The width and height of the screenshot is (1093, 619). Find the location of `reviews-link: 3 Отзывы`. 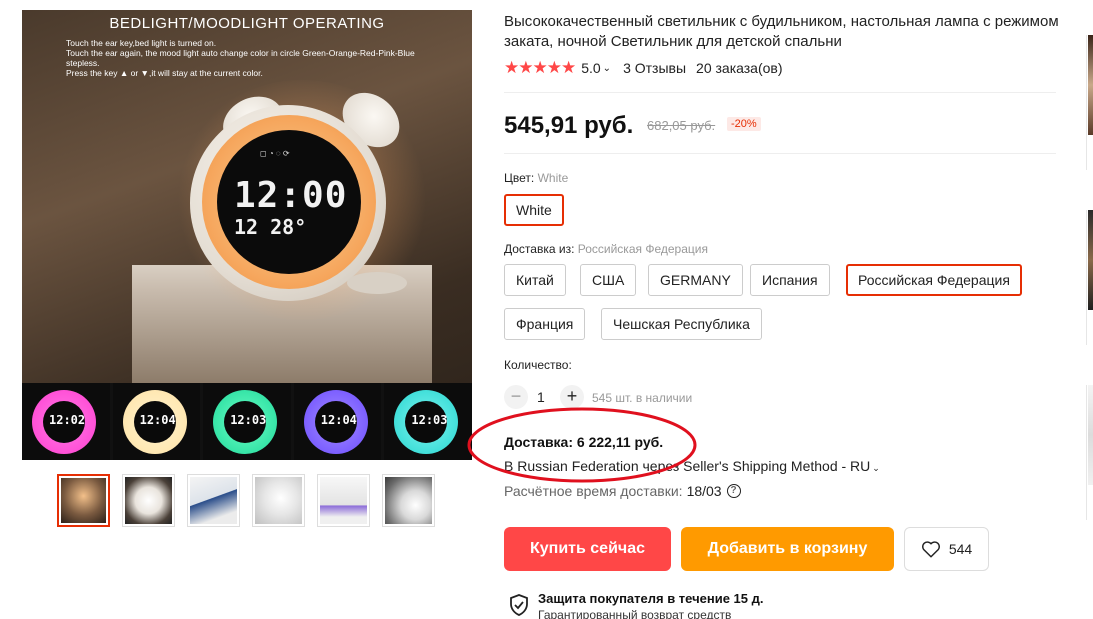

reviews-link: 3 Отзывы is located at coordinates (654, 68).